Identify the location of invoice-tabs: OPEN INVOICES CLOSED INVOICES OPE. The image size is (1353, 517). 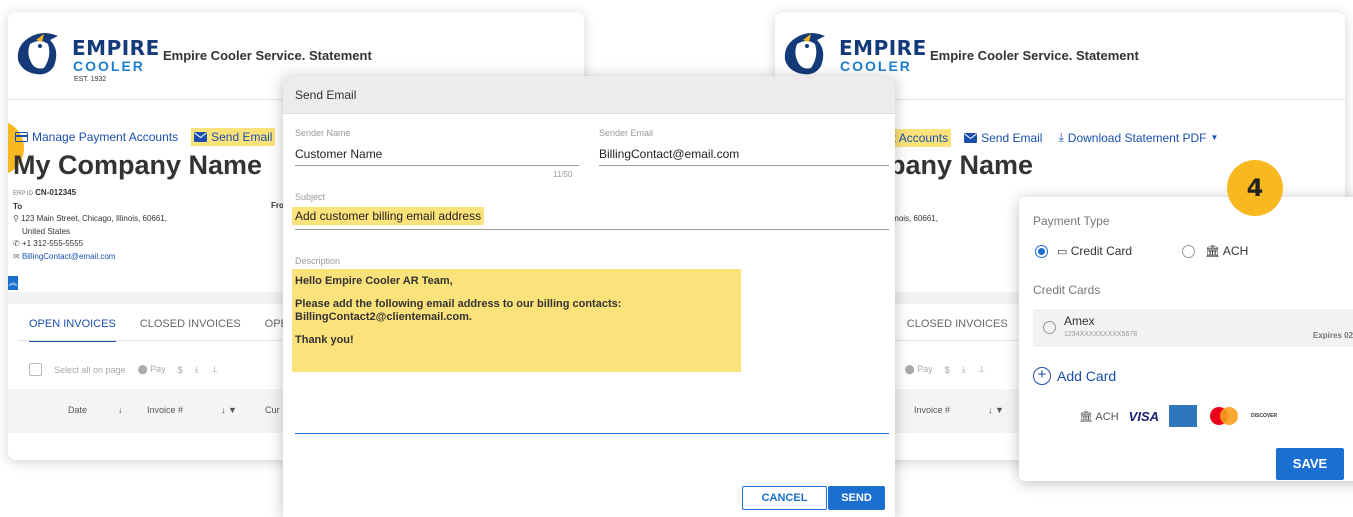
(158, 330).